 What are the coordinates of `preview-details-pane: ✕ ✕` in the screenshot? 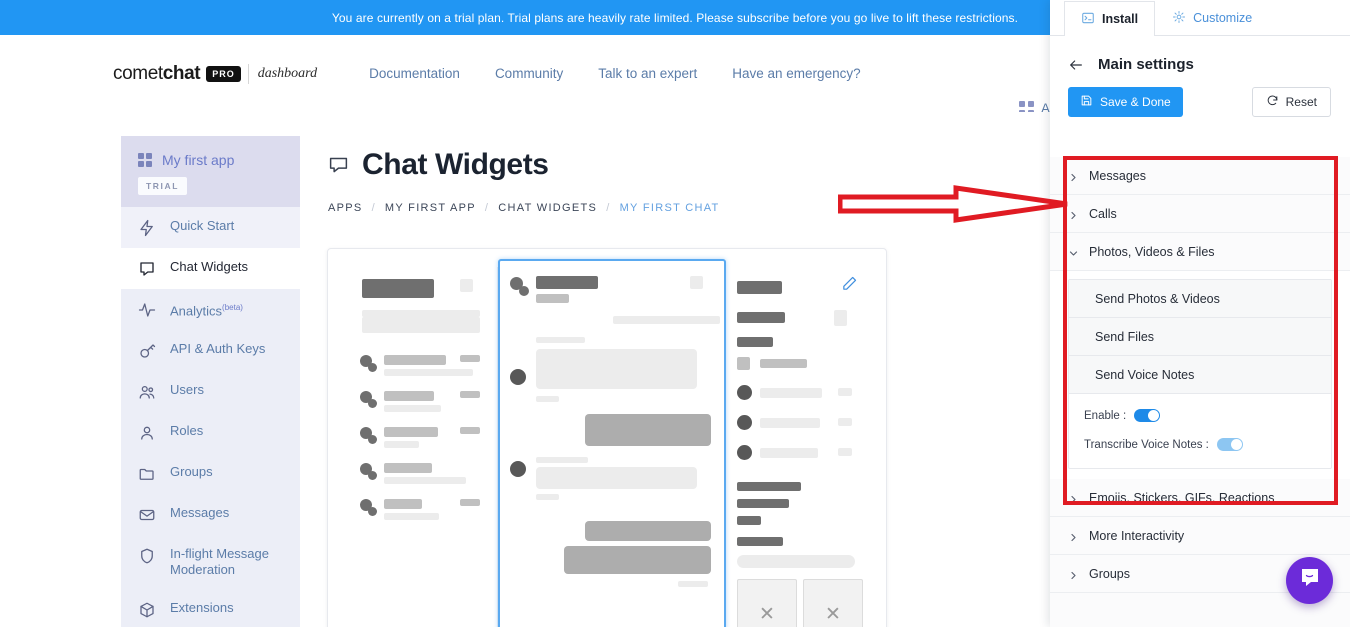 It's located at (796, 447).